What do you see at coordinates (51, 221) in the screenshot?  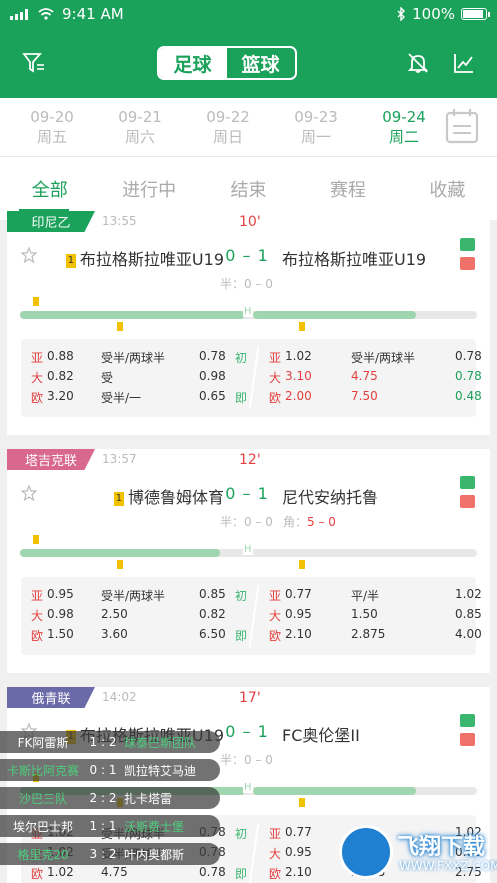 I see `league-badge: 印尼乙` at bounding box center [51, 221].